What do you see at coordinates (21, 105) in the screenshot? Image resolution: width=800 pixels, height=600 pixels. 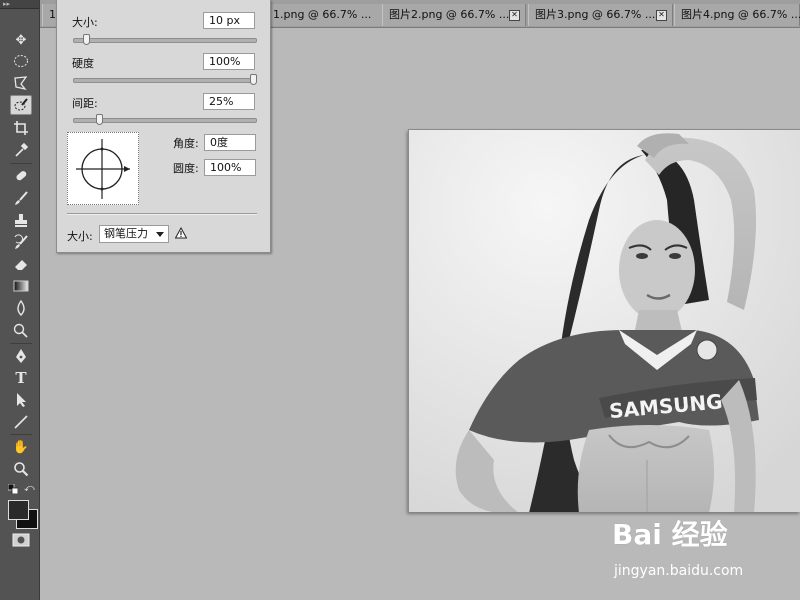 I see `quick-selection-tool-icon` at bounding box center [21, 105].